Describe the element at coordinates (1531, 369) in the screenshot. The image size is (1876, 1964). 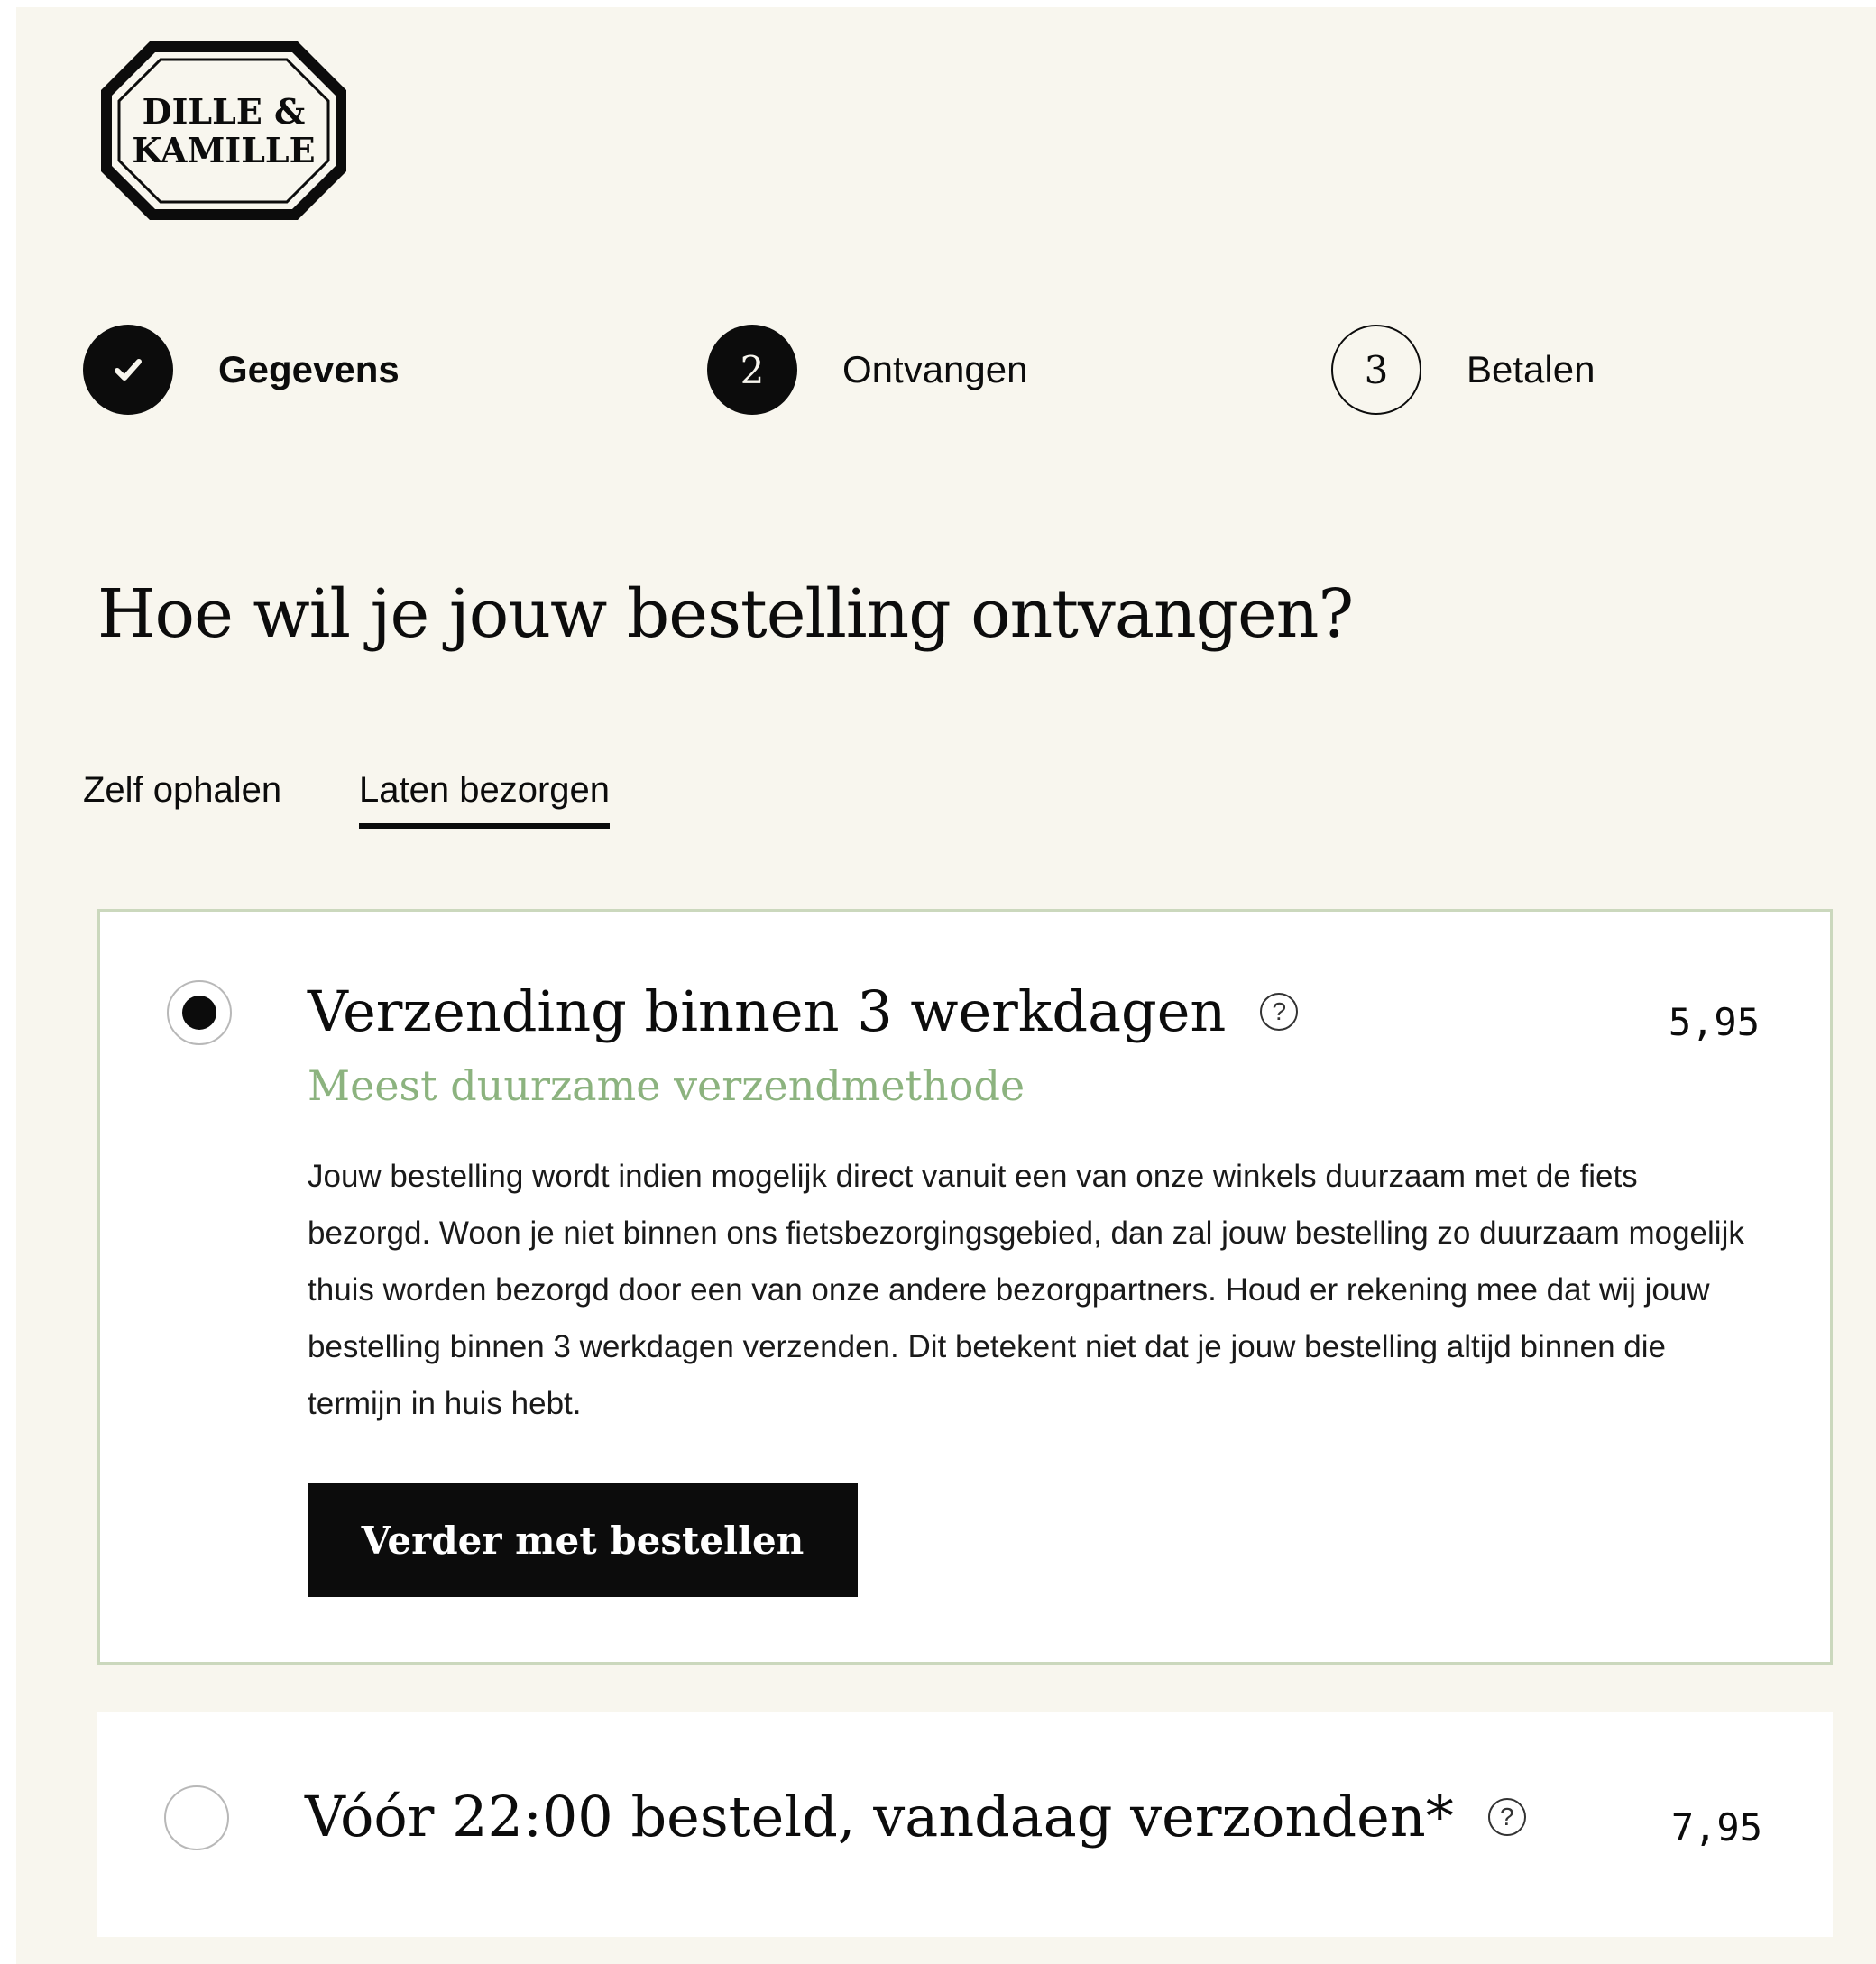
I see `step-label: Betalen` at that location.